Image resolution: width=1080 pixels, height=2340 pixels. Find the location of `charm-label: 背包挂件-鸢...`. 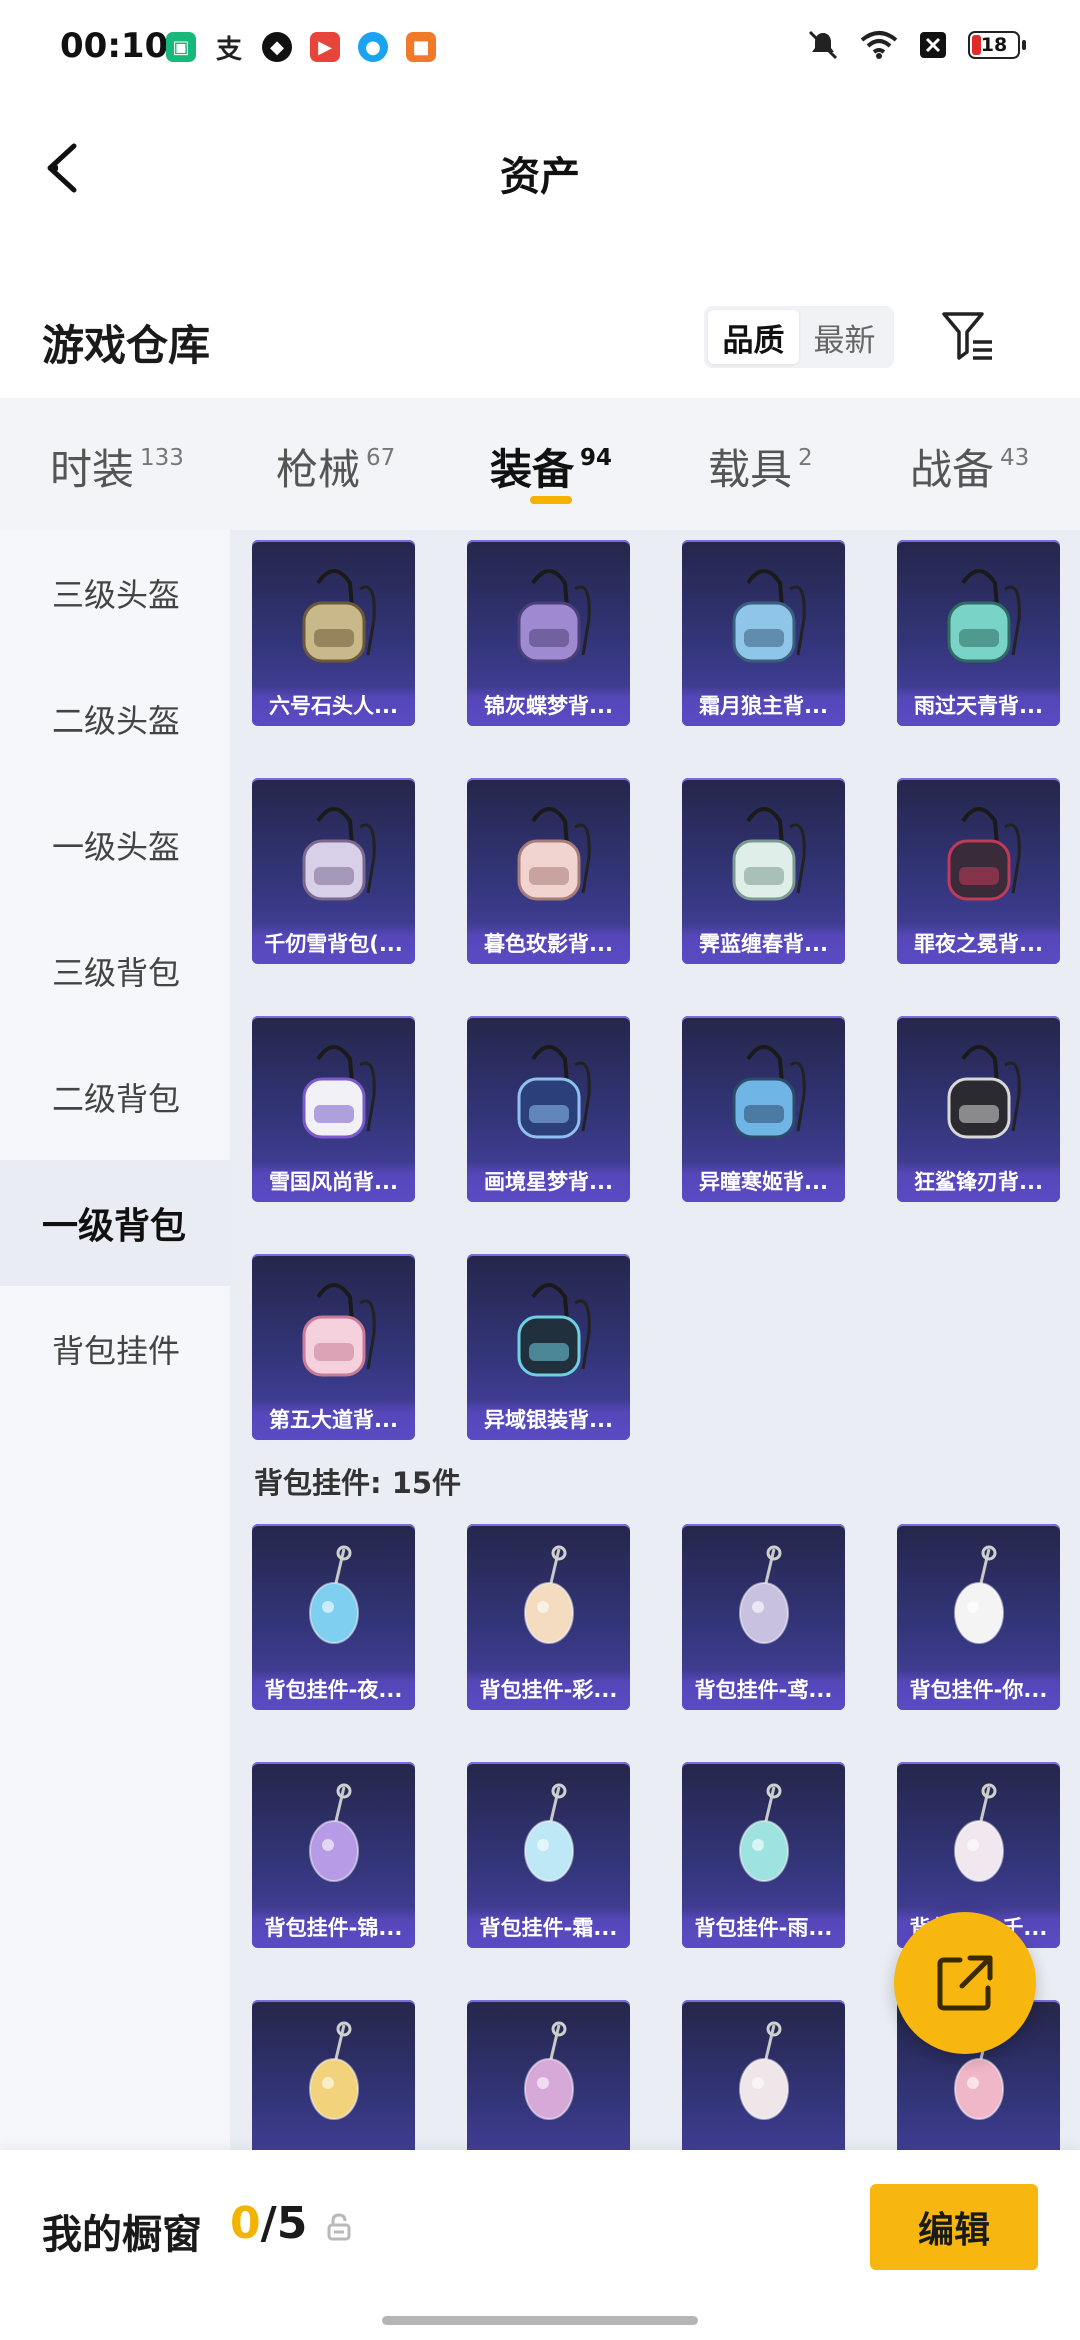

charm-label: 背包挂件-鸢... is located at coordinates (763, 1690).